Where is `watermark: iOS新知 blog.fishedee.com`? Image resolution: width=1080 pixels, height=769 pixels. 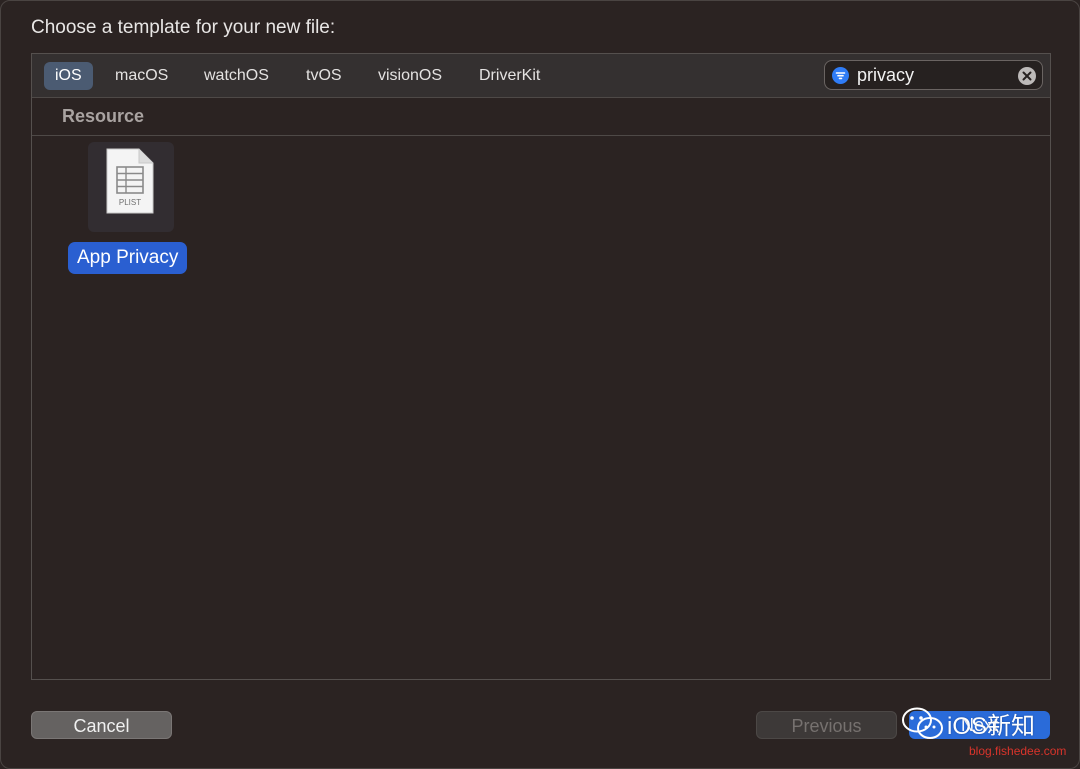
watermark: iOS新知 blog.fishedee.com is located at coordinates (986, 735).